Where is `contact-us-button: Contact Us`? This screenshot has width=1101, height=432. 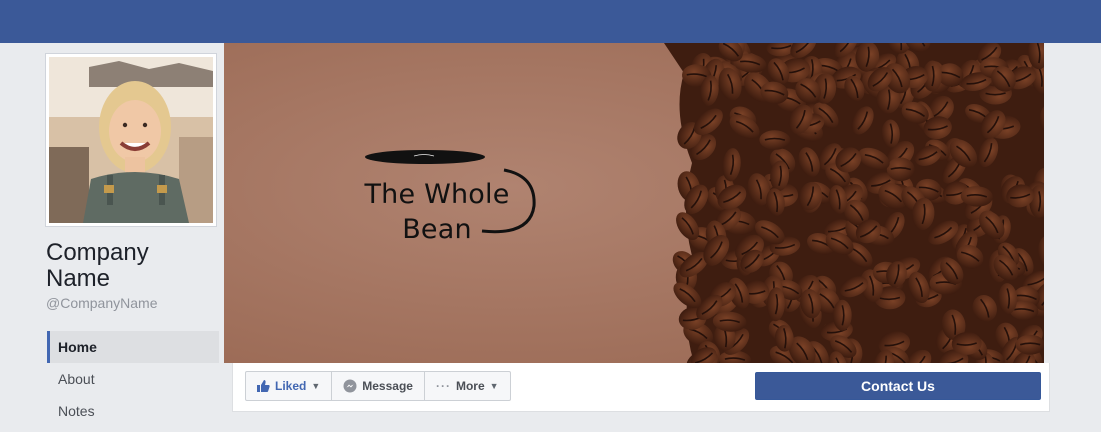
contact-us-button: Contact Us is located at coordinates (898, 386).